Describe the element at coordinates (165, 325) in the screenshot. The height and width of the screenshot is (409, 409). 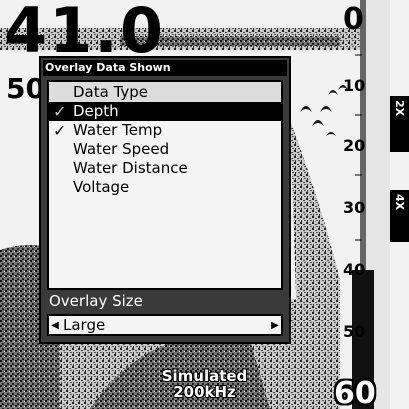
I see `overlay-size-select: ◀ Large ▶` at that location.